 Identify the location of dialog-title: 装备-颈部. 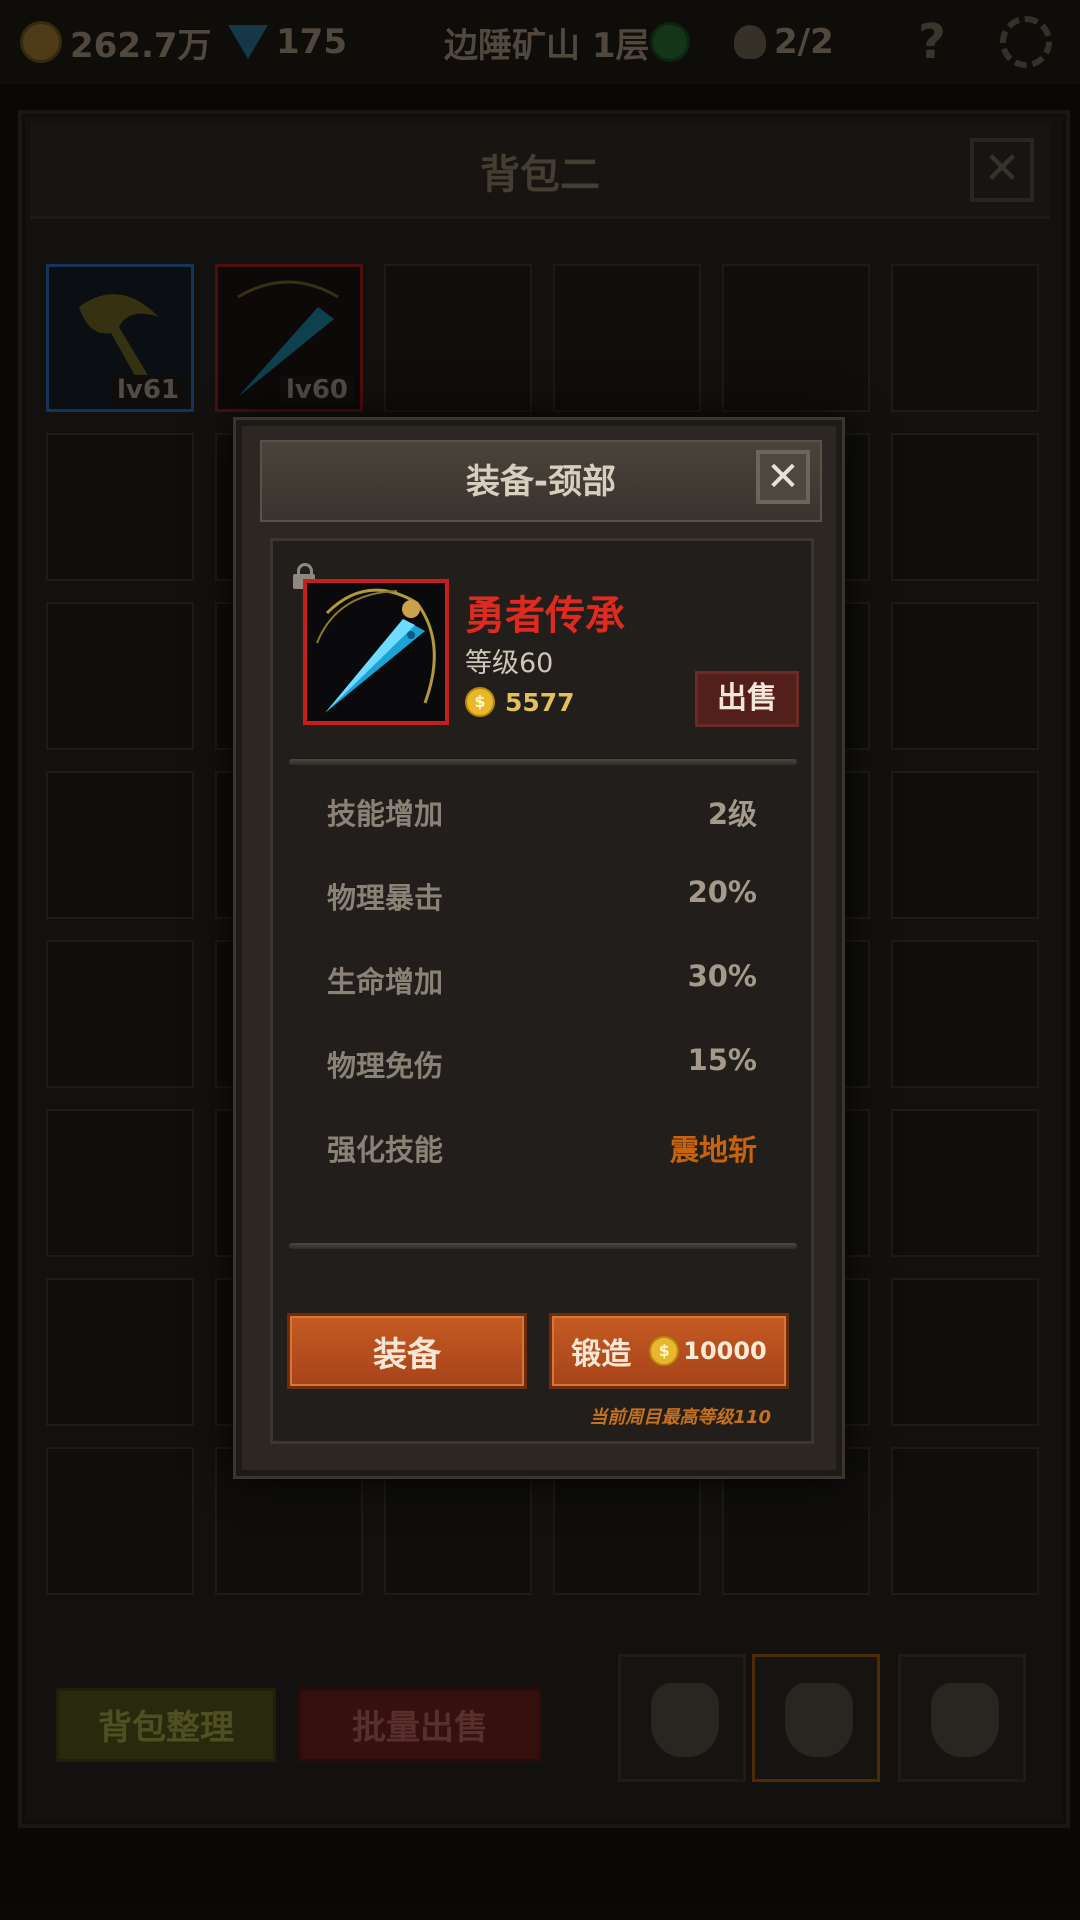
(541, 482).